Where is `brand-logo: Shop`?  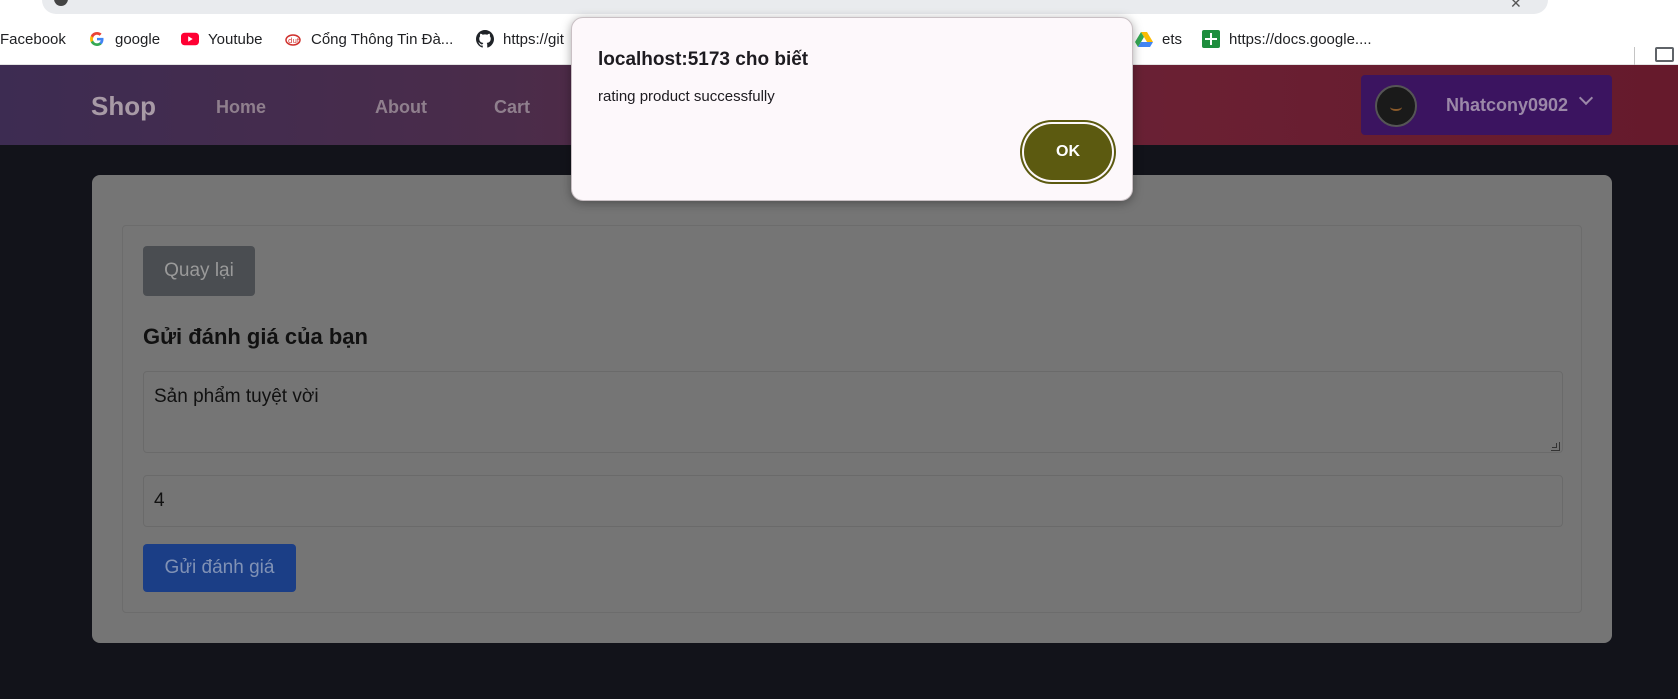 brand-logo: Shop is located at coordinates (123, 106).